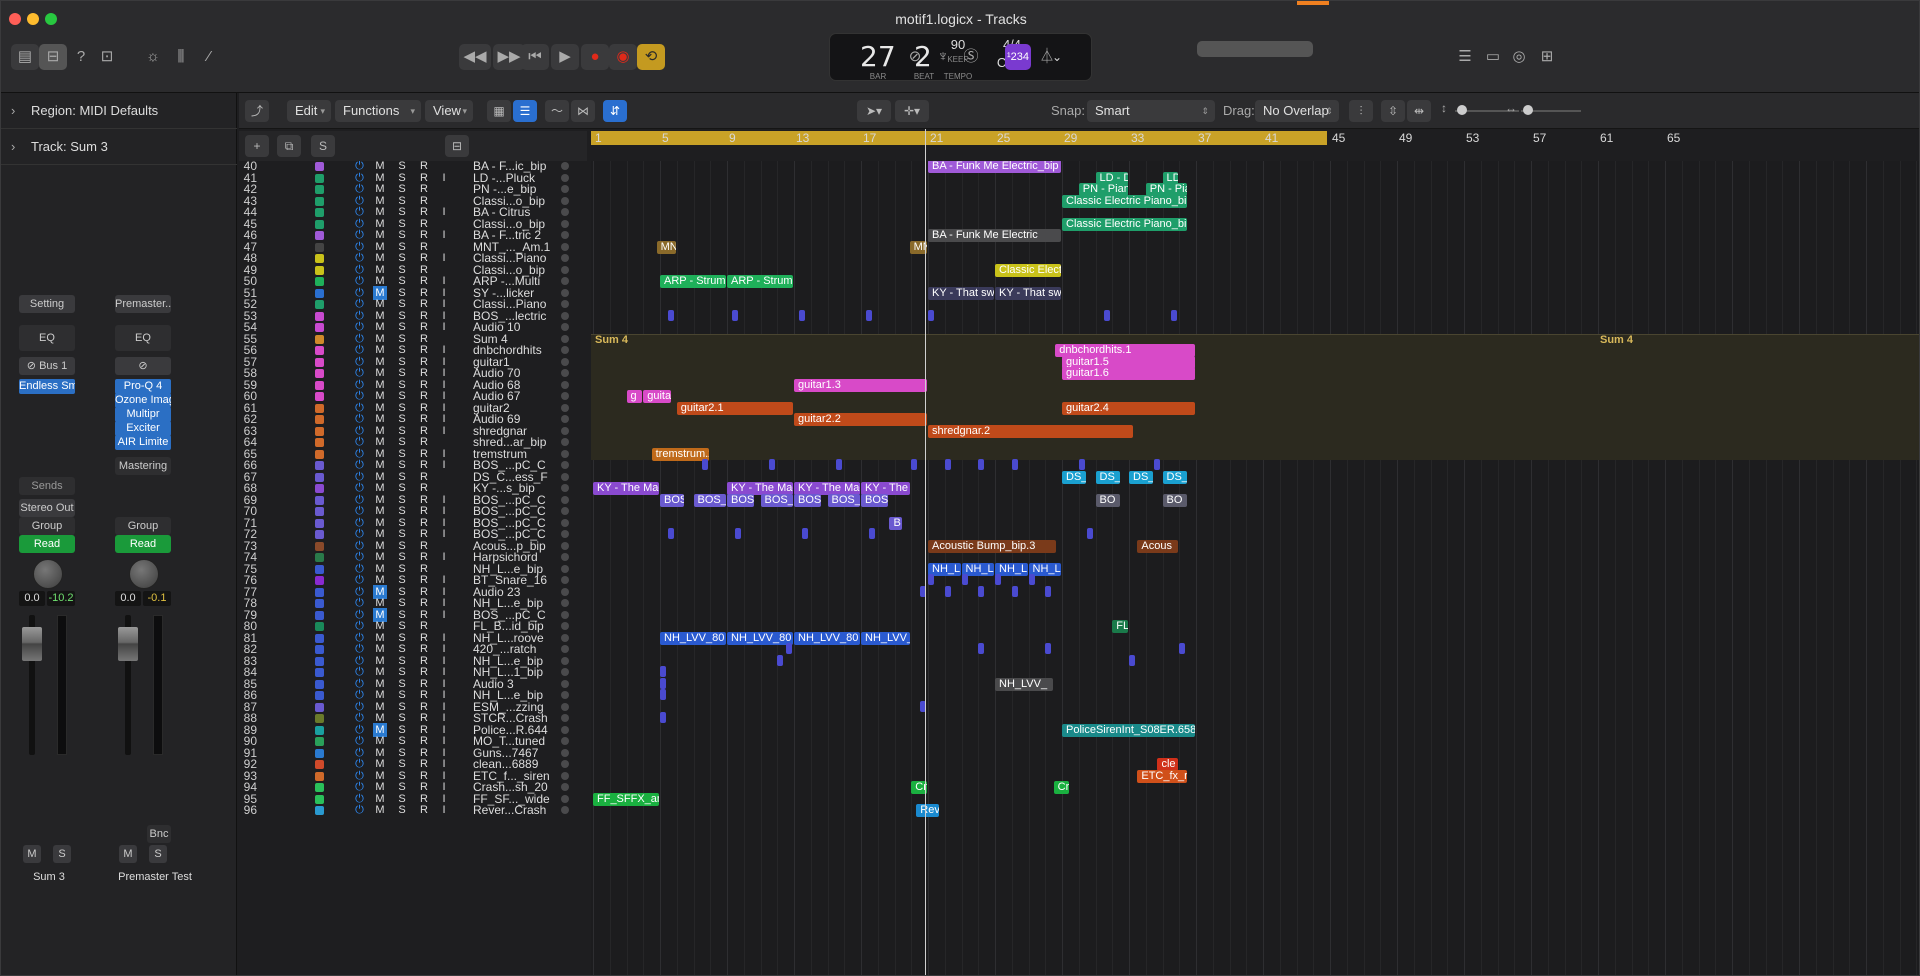 Image resolution: width=1920 pixels, height=976 pixels. Describe the element at coordinates (1162, 776) in the screenshot. I see `region: ETC_fx_ri` at that location.